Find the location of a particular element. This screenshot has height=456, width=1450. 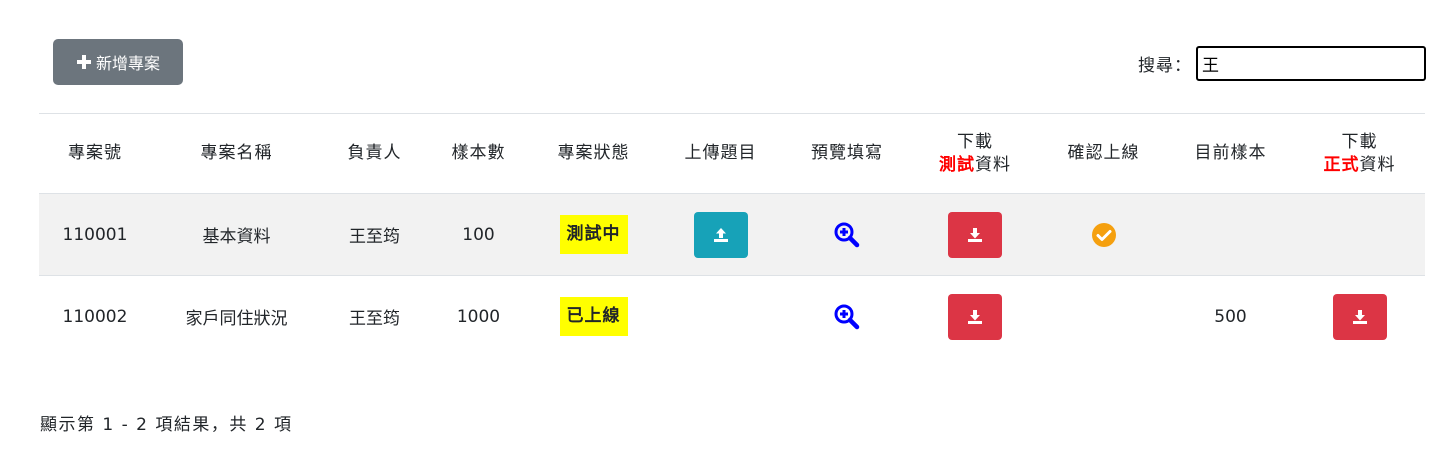

header-upload: 上傳題目 is located at coordinates (720, 153).